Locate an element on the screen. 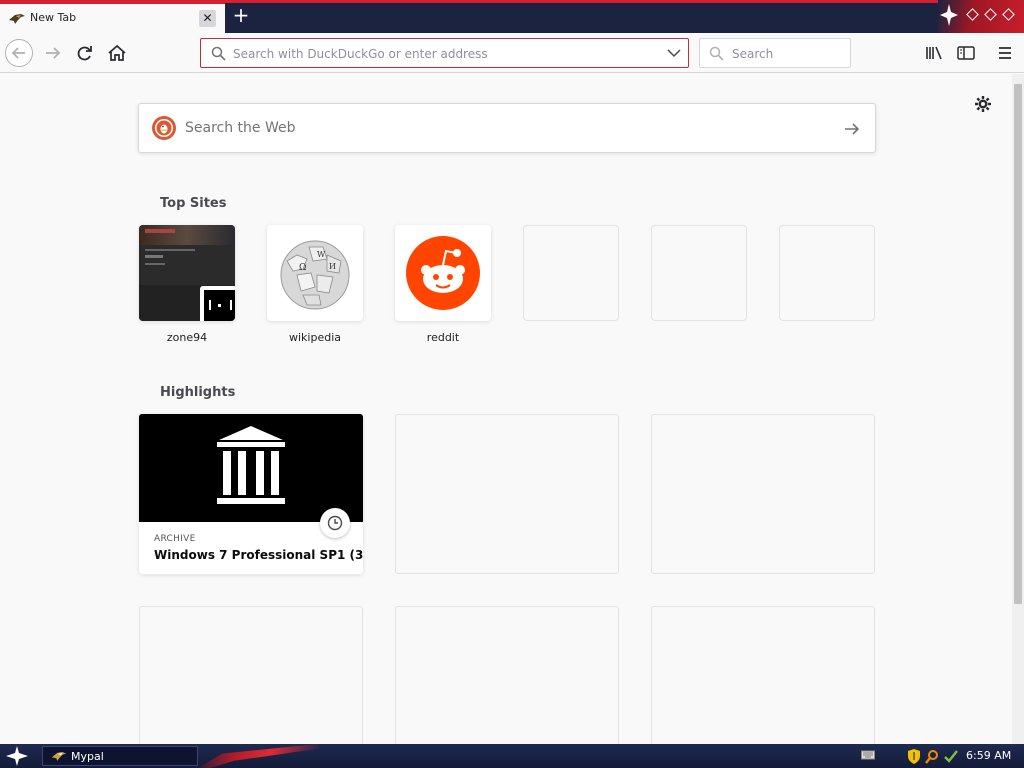  highlight-source: ARCHIVE is located at coordinates (175, 539).